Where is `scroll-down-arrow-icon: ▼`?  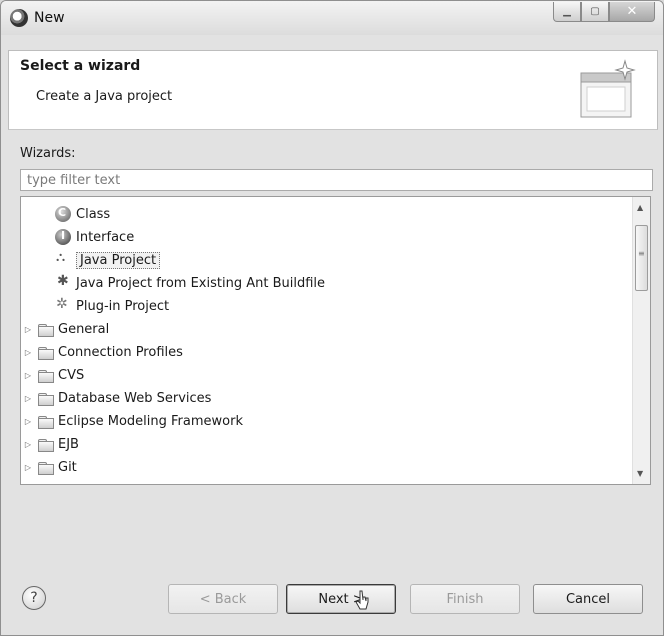 scroll-down-arrow-icon: ▼ is located at coordinates (640, 473).